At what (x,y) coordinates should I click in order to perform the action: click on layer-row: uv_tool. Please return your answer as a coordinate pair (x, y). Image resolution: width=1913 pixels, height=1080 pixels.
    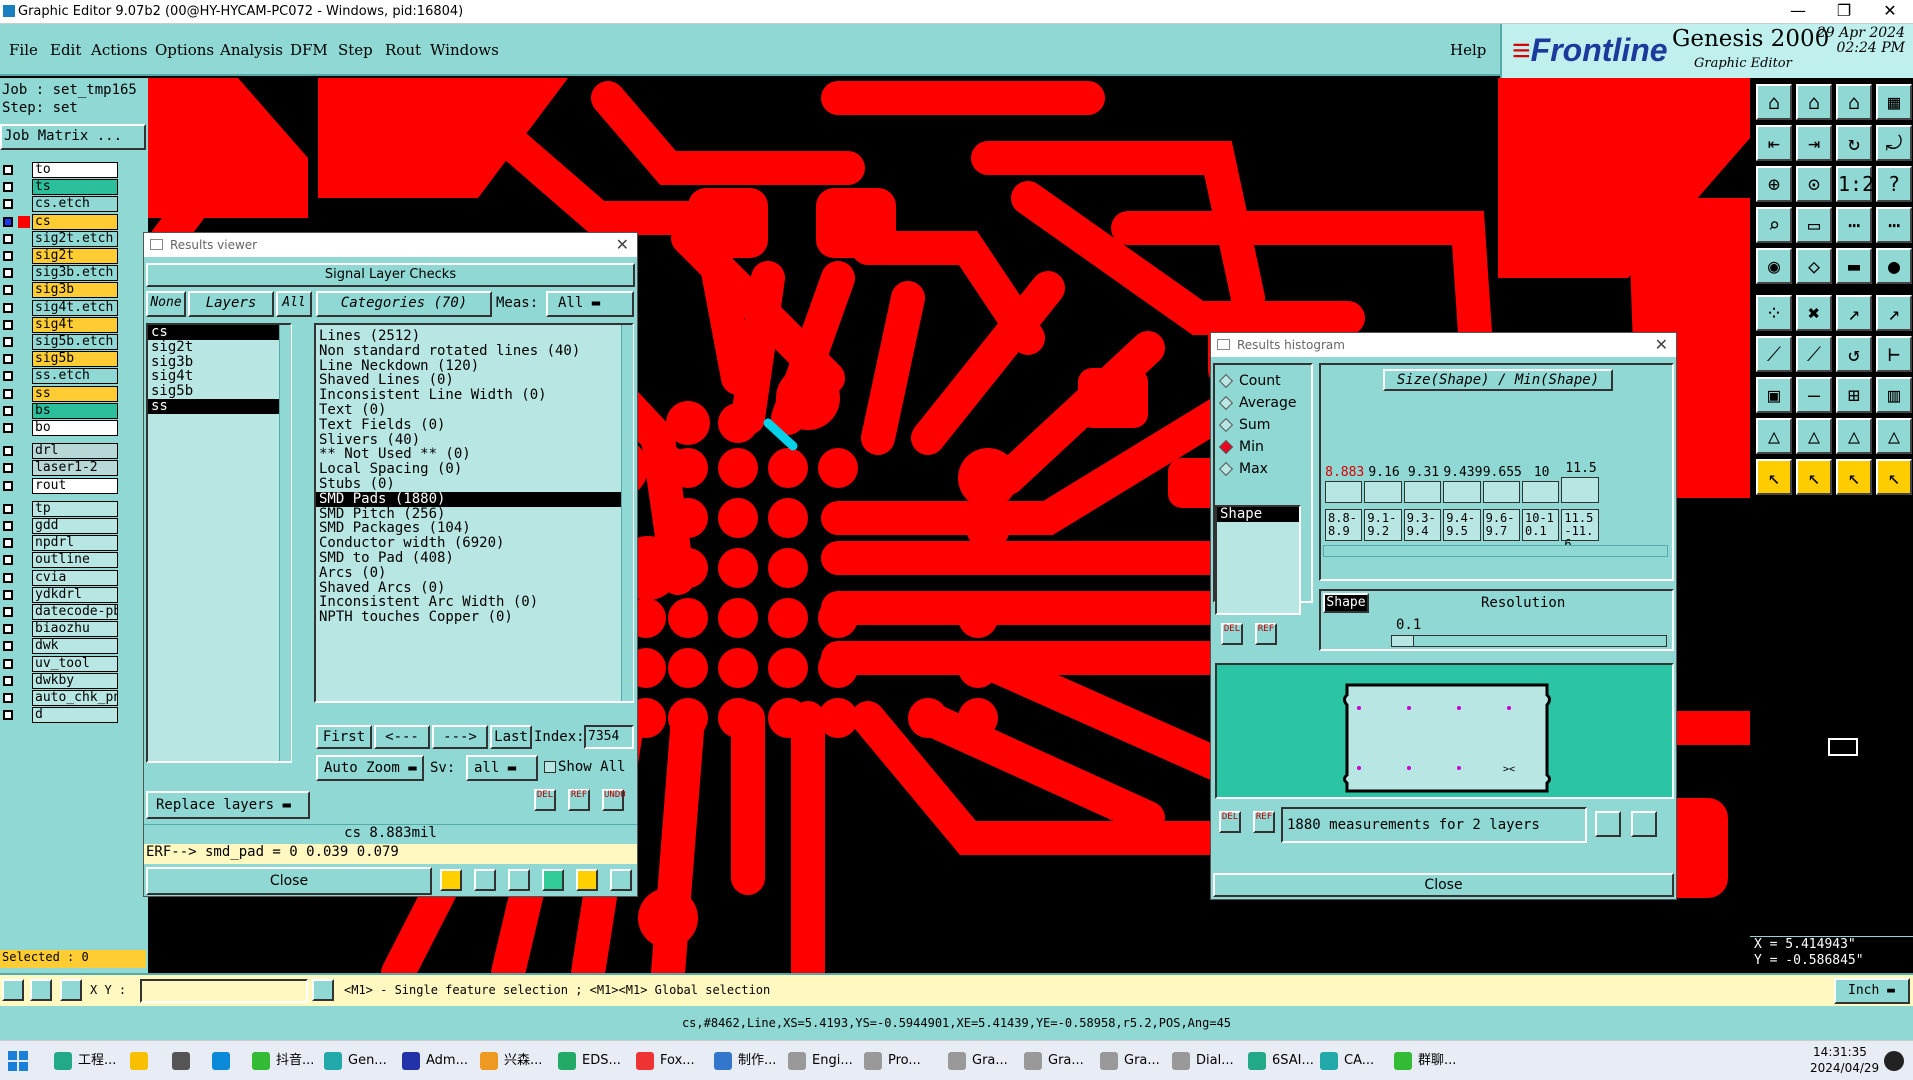
    Looking at the image, I should click on (59, 663).